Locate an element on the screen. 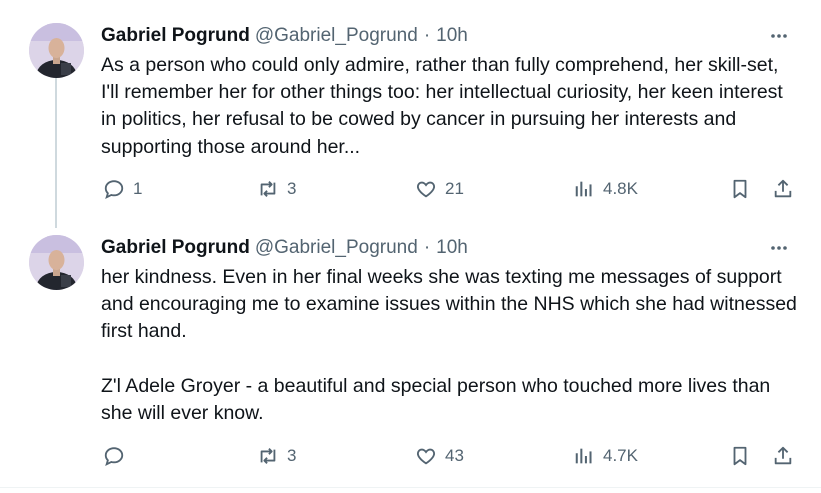 The height and width of the screenshot is (493, 821). reply-button is located at coordinates (118, 456).